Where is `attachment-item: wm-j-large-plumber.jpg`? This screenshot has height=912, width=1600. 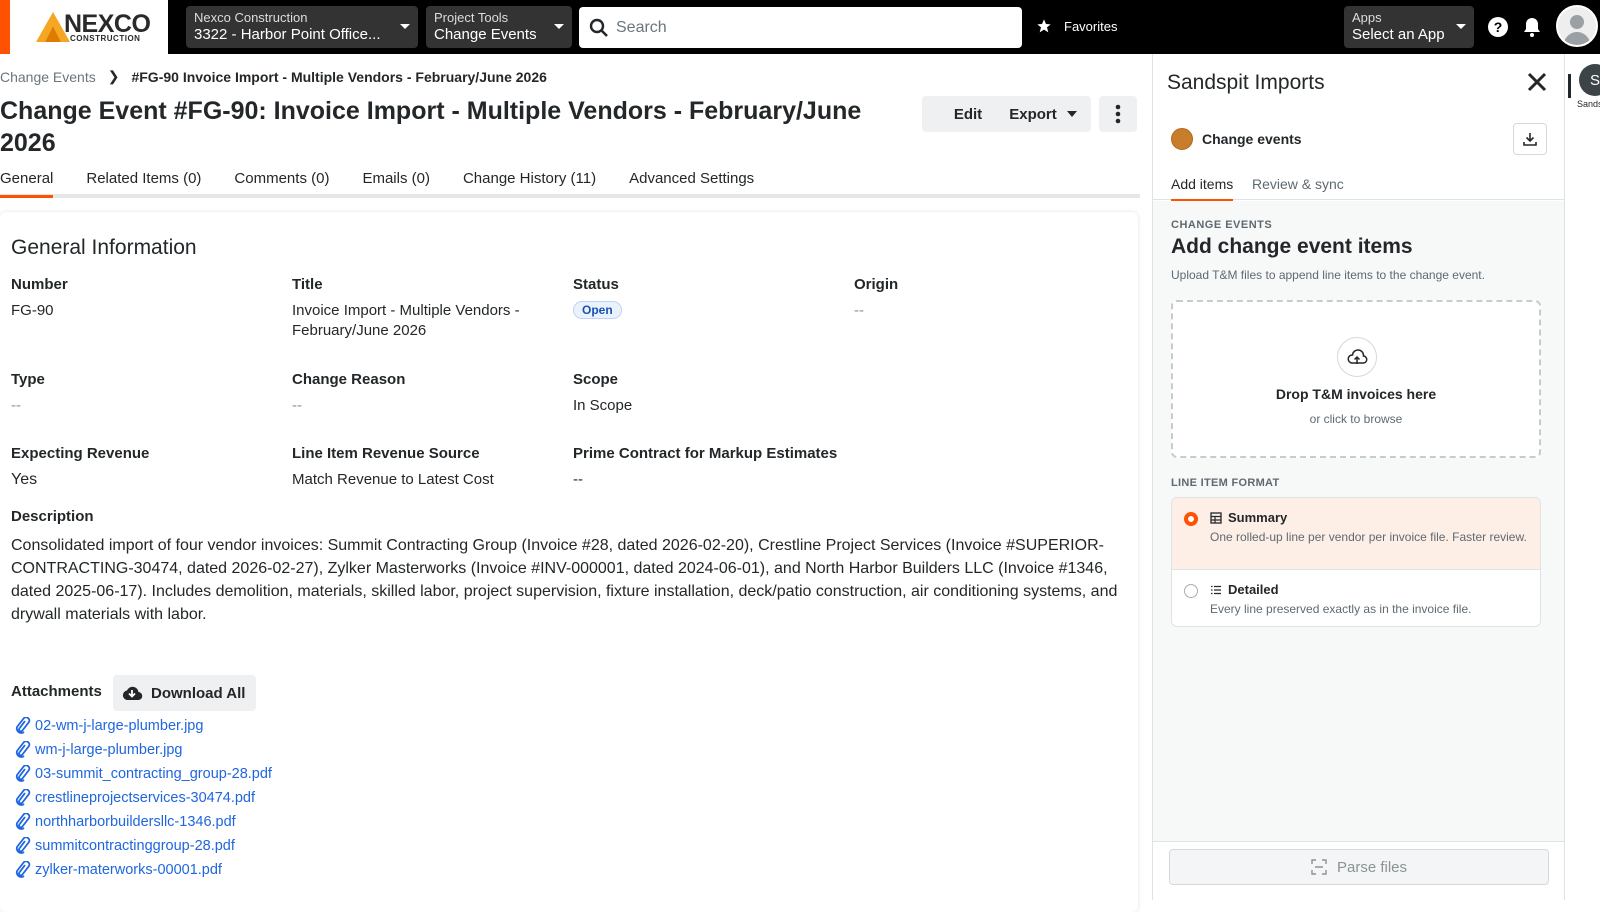 attachment-item: wm-j-large-plumber.jpg is located at coordinates (142, 750).